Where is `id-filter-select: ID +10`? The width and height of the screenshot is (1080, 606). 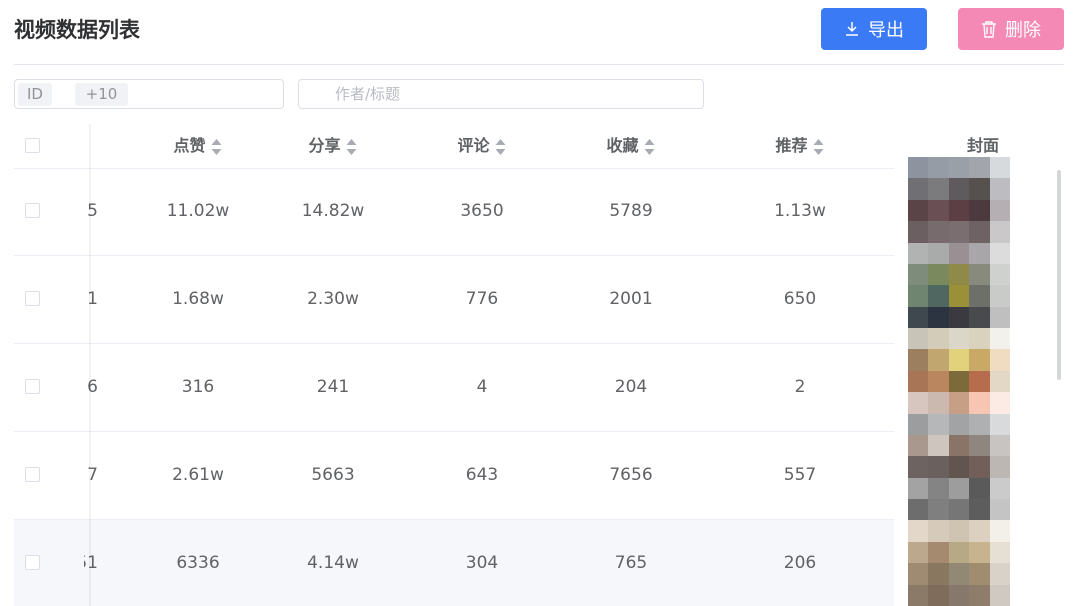 id-filter-select: ID +10 is located at coordinates (149, 94).